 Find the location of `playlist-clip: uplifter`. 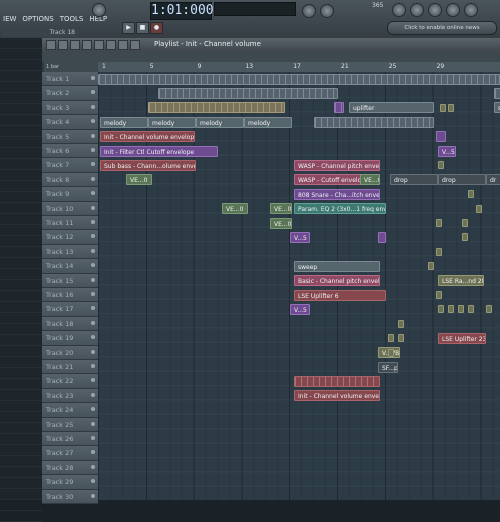

playlist-clip: uplifter is located at coordinates (391, 108).